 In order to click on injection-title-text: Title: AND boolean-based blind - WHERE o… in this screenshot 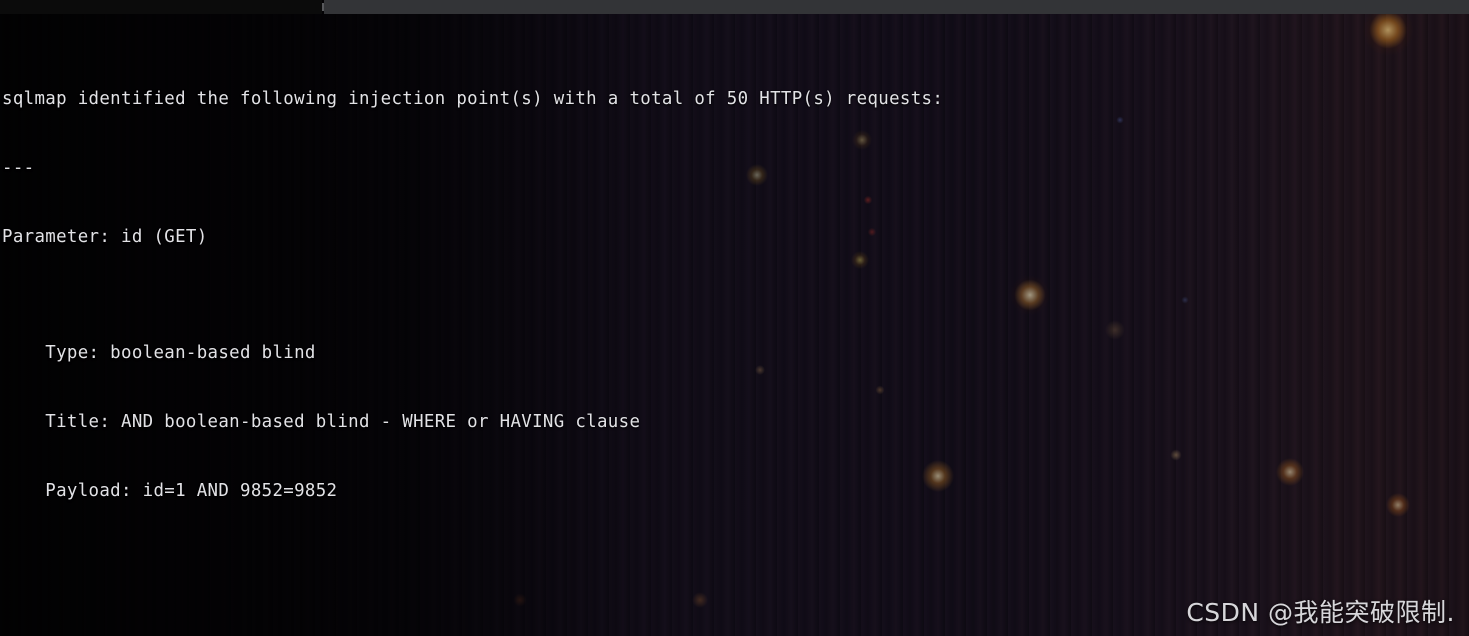, I will do `click(321, 421)`.